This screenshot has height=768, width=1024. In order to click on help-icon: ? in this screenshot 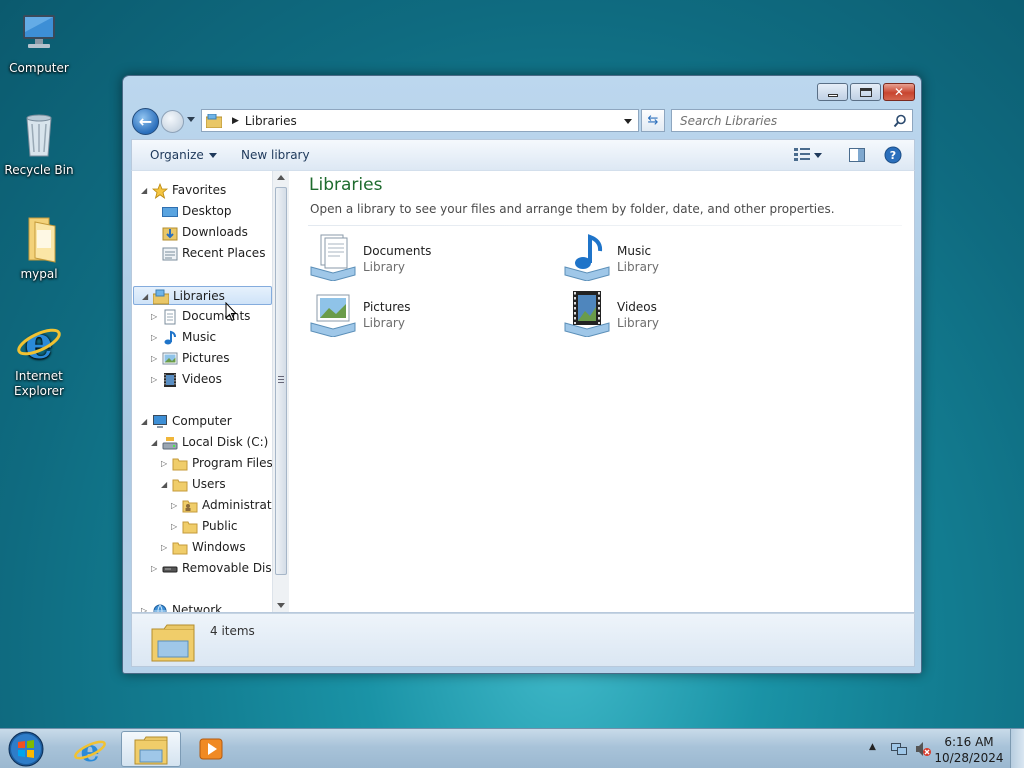, I will do `click(893, 155)`.